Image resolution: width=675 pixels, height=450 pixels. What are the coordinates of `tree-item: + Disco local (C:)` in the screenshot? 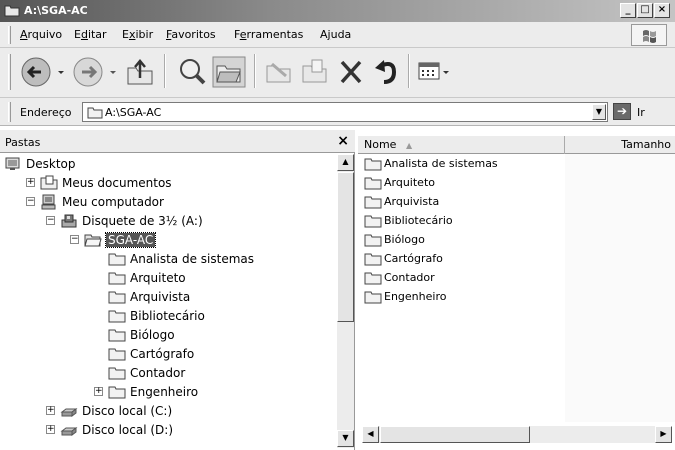 It's located at (168, 411).